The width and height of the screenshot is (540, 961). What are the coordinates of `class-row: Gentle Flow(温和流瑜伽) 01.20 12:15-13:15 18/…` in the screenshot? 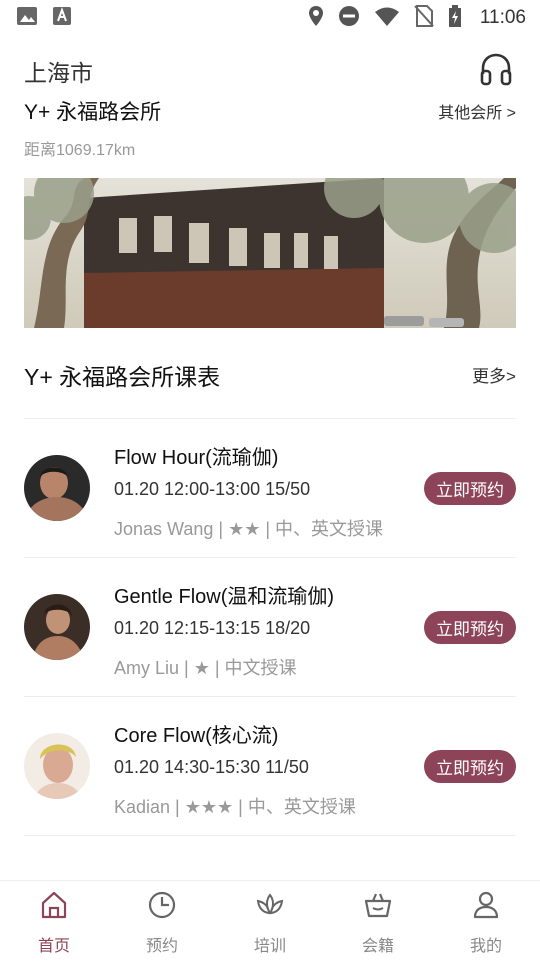 It's located at (270, 627).